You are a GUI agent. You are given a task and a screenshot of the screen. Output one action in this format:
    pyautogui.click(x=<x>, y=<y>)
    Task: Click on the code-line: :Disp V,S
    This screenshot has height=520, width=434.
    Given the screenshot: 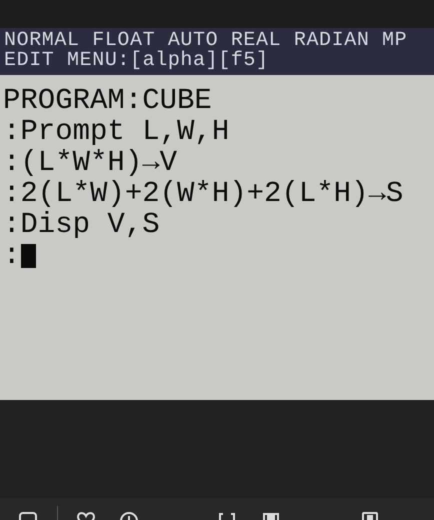 What is the action you would take?
    pyautogui.click(x=81, y=224)
    